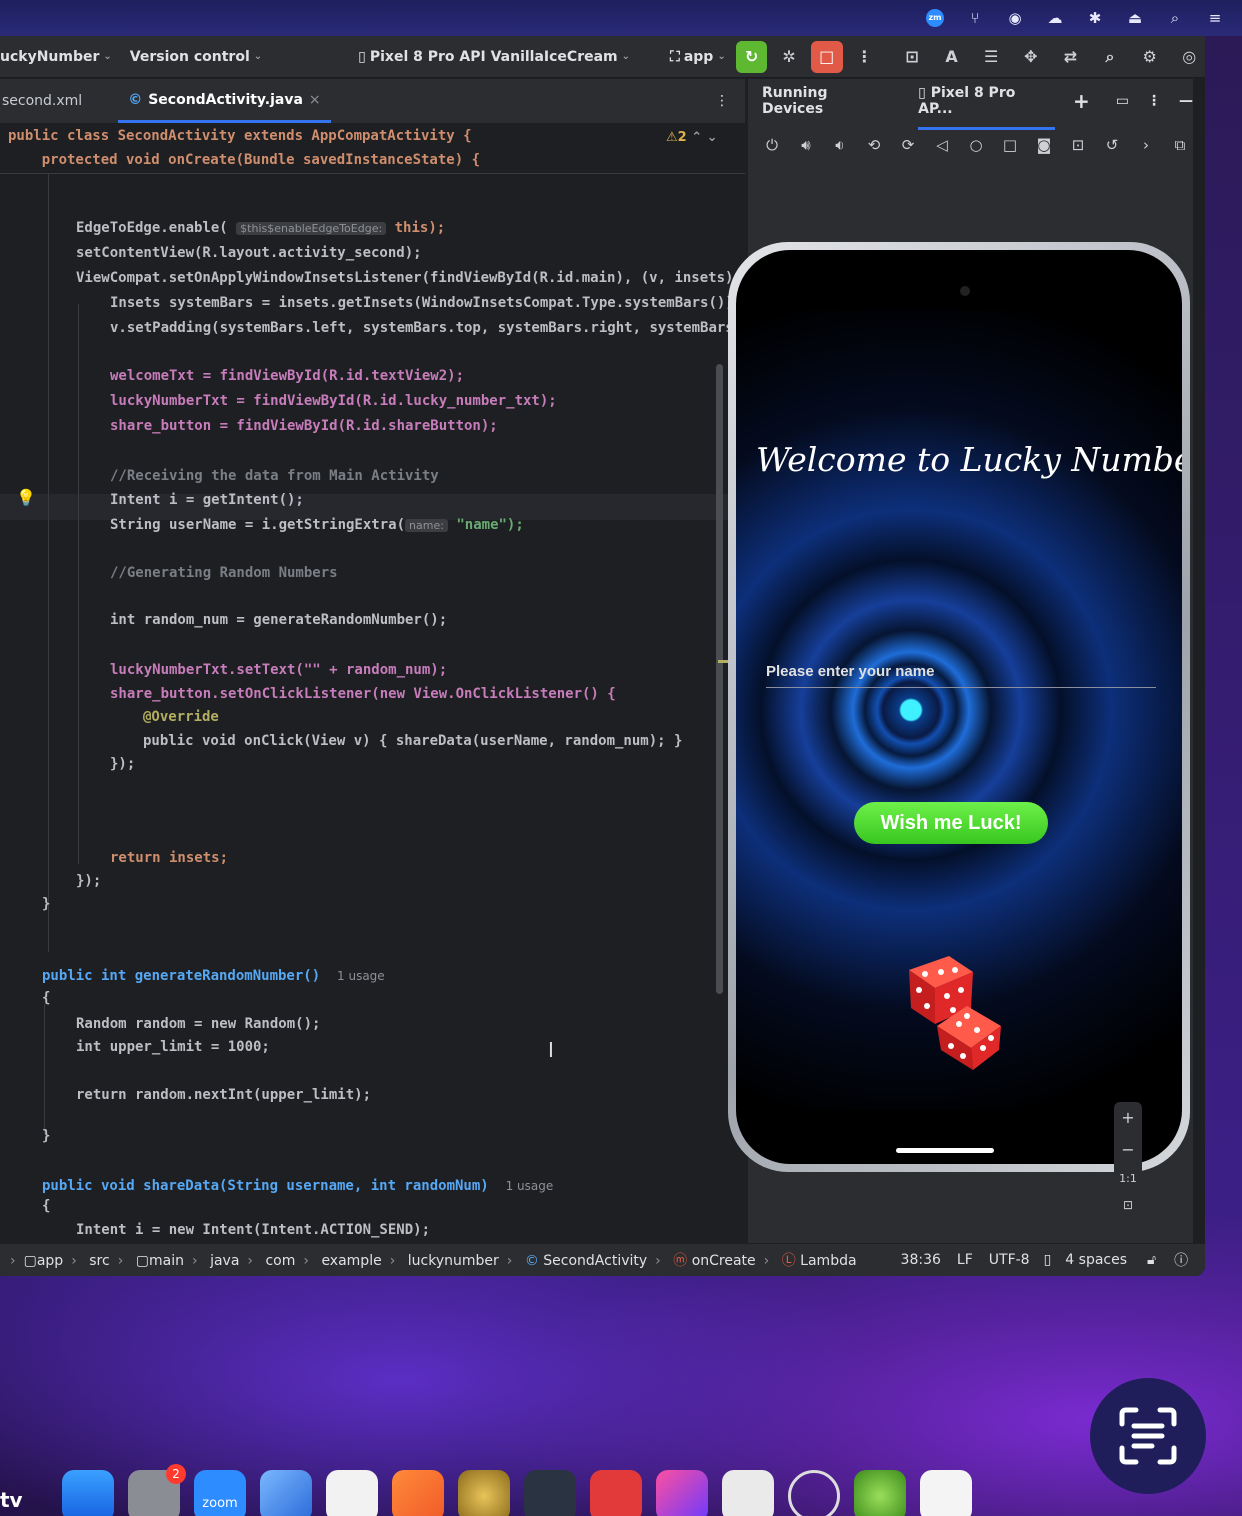  What do you see at coordinates (157, 1490) in the screenshot?
I see `system-settings-icon: 2` at bounding box center [157, 1490].